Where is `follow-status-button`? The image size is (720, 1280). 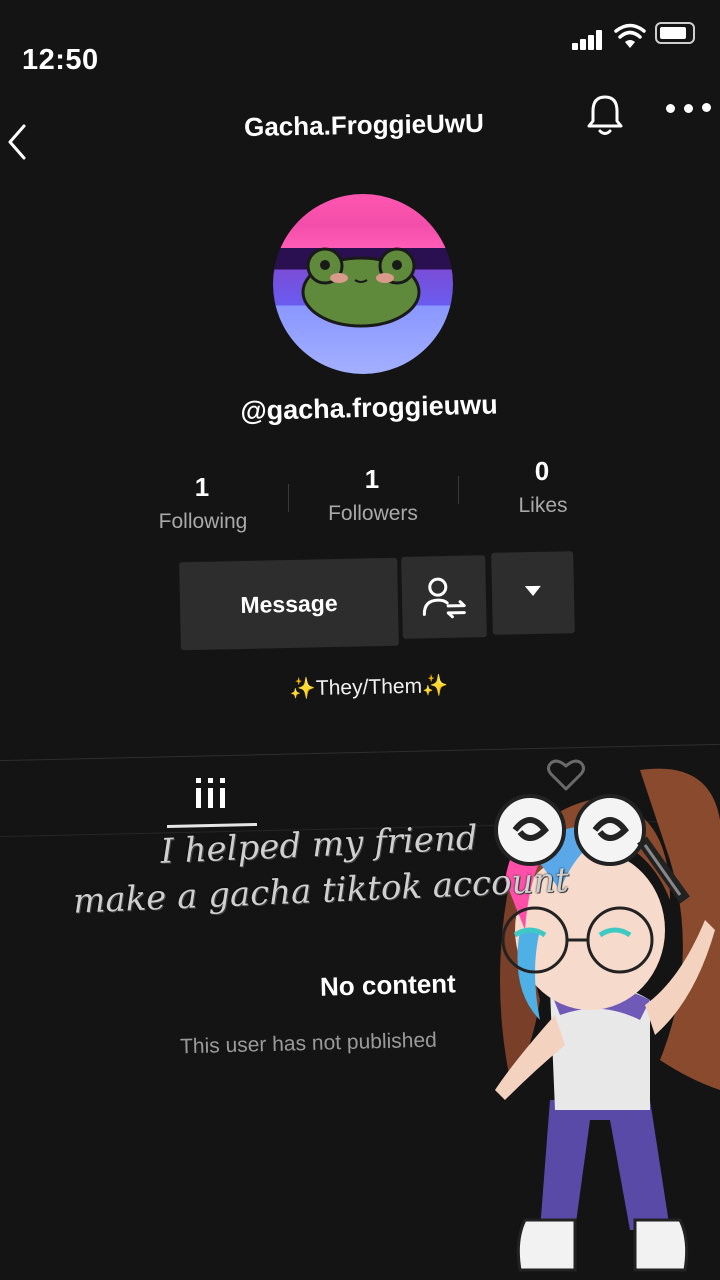
follow-status-button is located at coordinates (444, 597).